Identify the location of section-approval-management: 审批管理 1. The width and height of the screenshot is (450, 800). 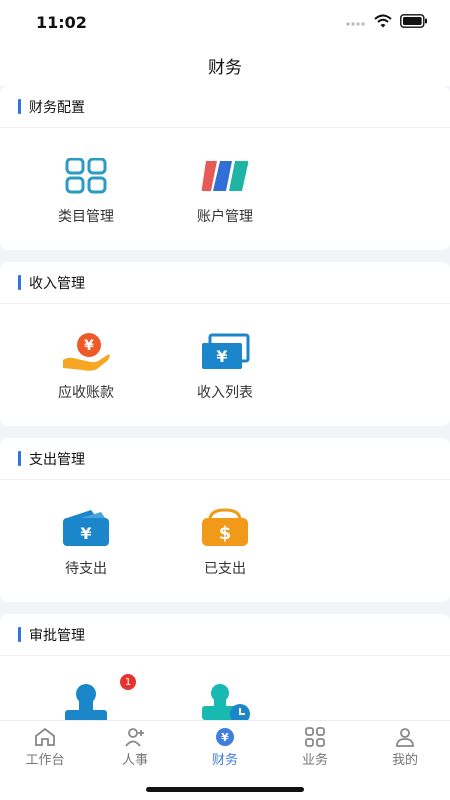
(225, 667).